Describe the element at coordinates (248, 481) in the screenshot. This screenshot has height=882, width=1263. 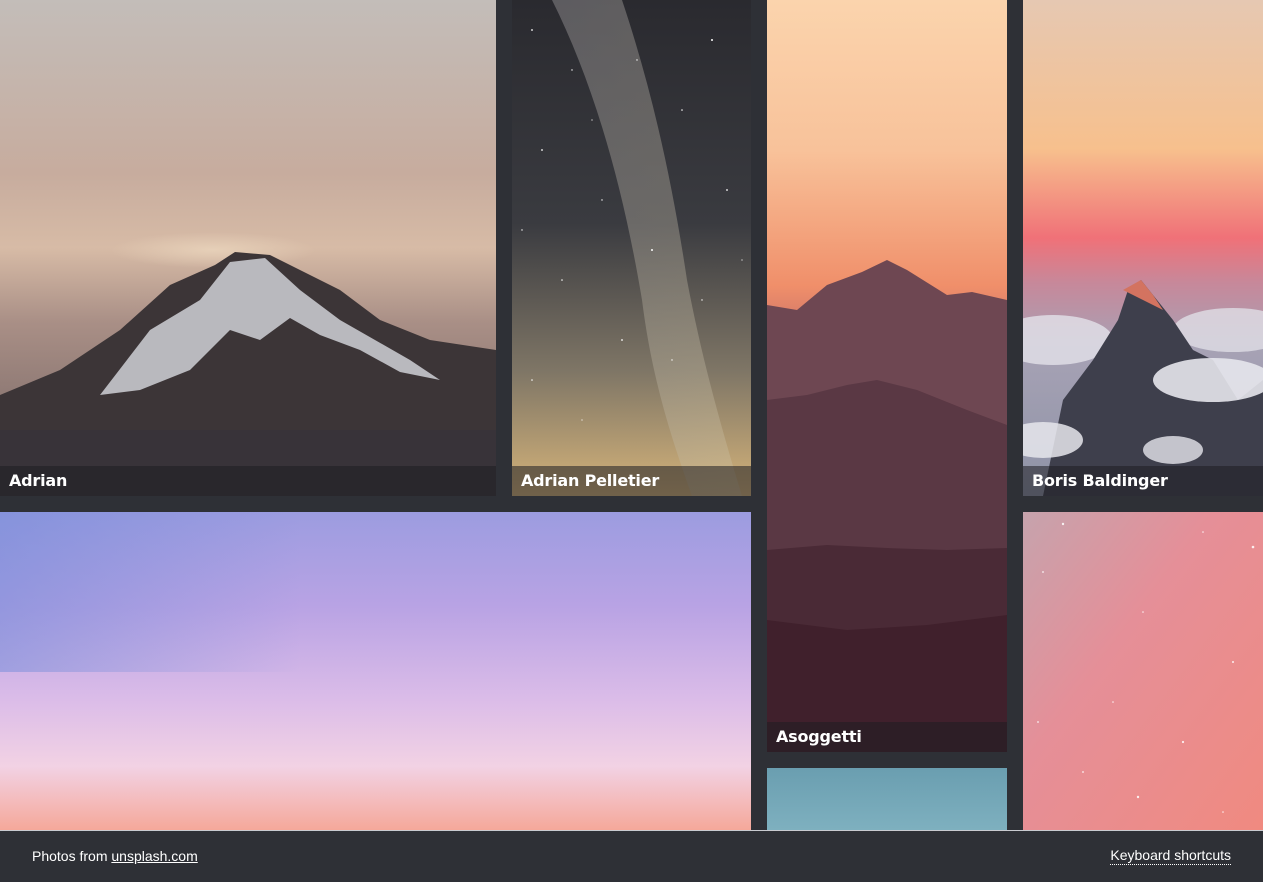
I see `photo-author-caption: Adrian` at that location.